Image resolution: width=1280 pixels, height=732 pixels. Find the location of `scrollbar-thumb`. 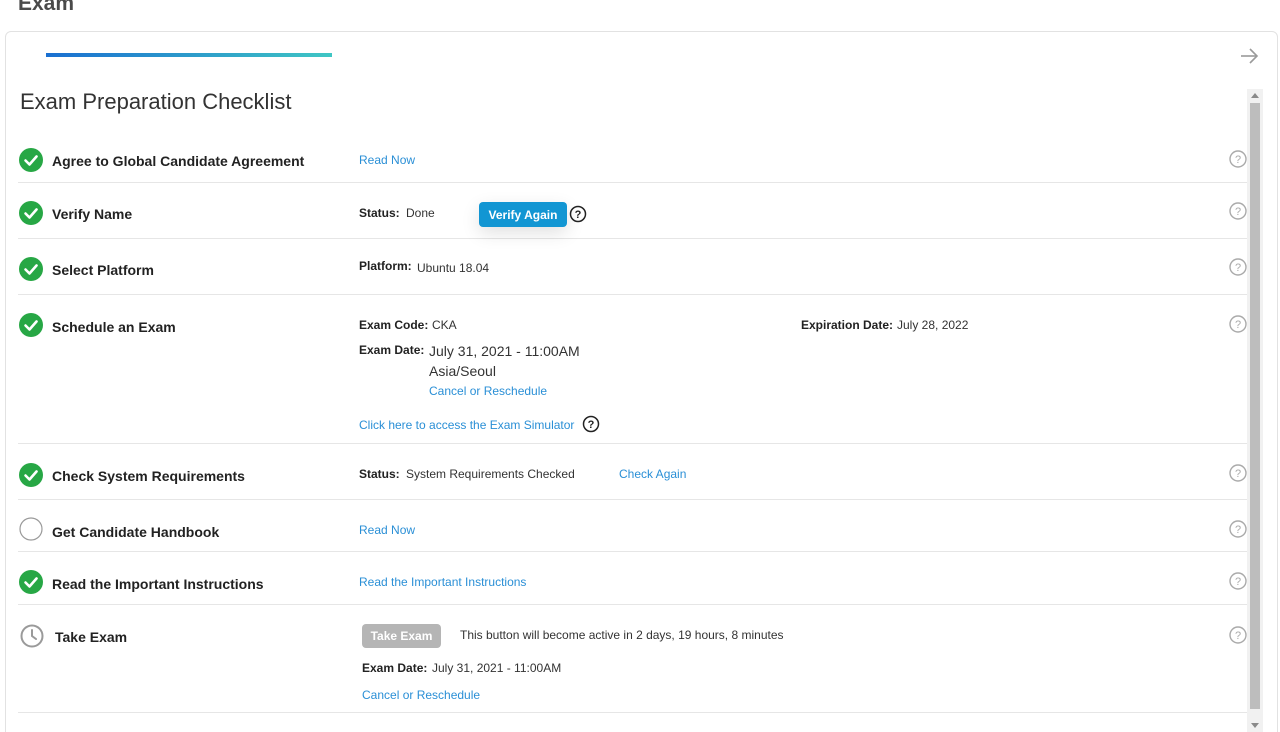

scrollbar-thumb is located at coordinates (1255, 406).